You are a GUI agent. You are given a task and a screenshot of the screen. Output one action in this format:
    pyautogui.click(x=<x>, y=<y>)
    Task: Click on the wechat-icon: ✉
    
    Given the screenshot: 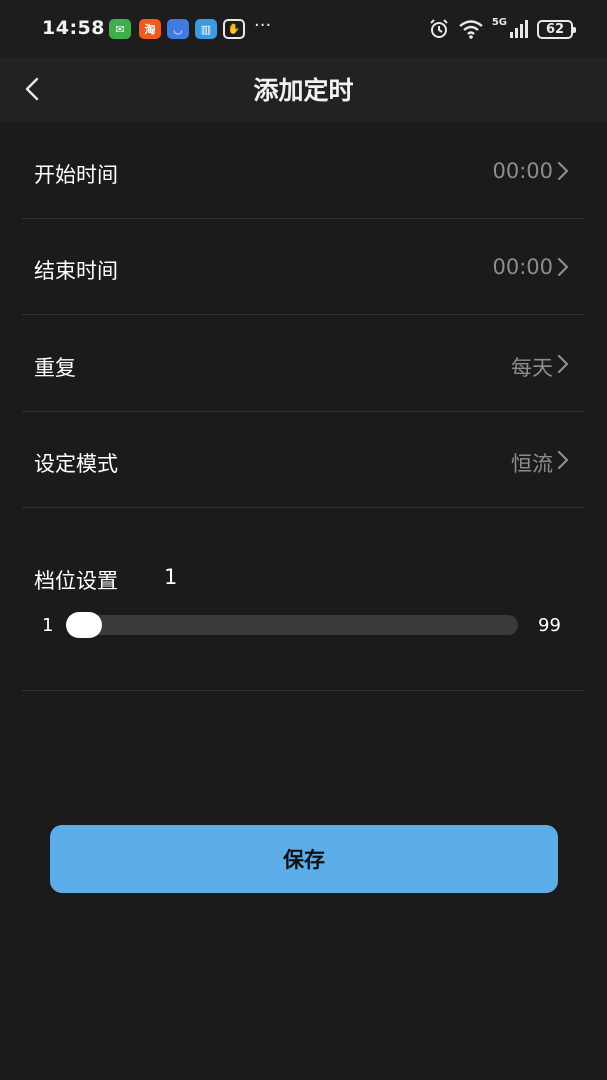 What is the action you would take?
    pyautogui.click(x=120, y=29)
    